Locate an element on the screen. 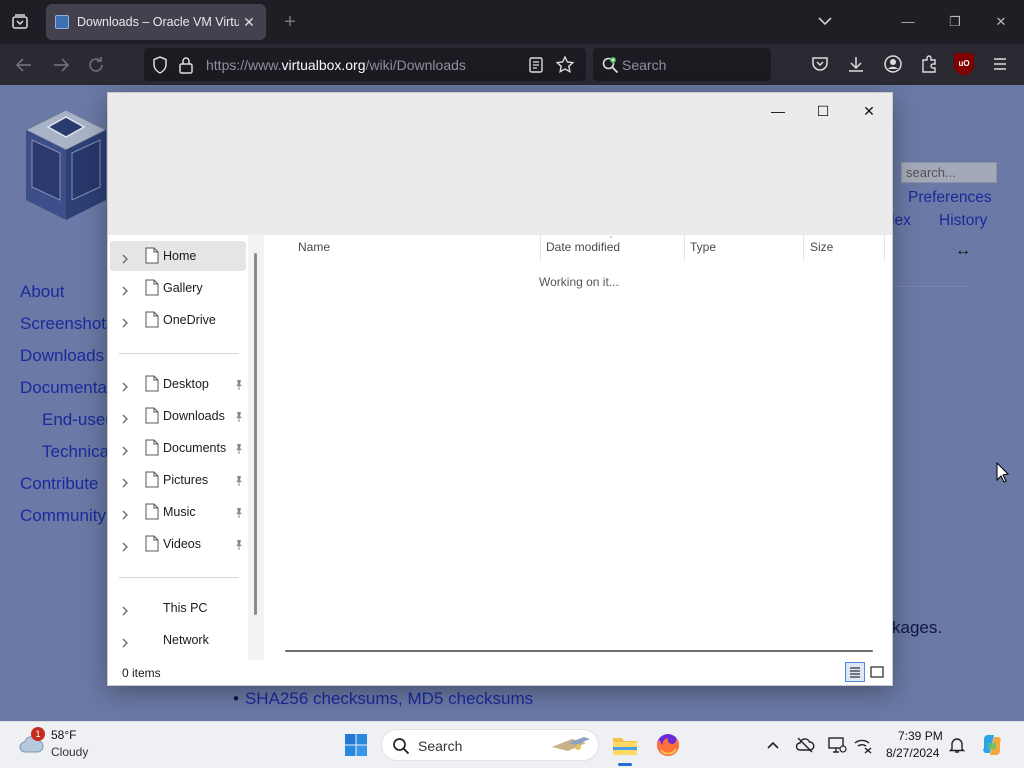 The width and height of the screenshot is (1024, 768). nav-item: Pictures is located at coordinates (178, 480).